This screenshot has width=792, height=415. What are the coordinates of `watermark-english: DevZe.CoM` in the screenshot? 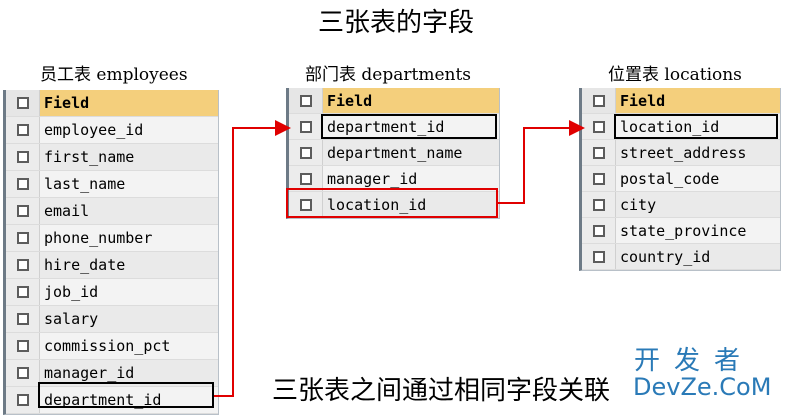 It's located at (702, 387).